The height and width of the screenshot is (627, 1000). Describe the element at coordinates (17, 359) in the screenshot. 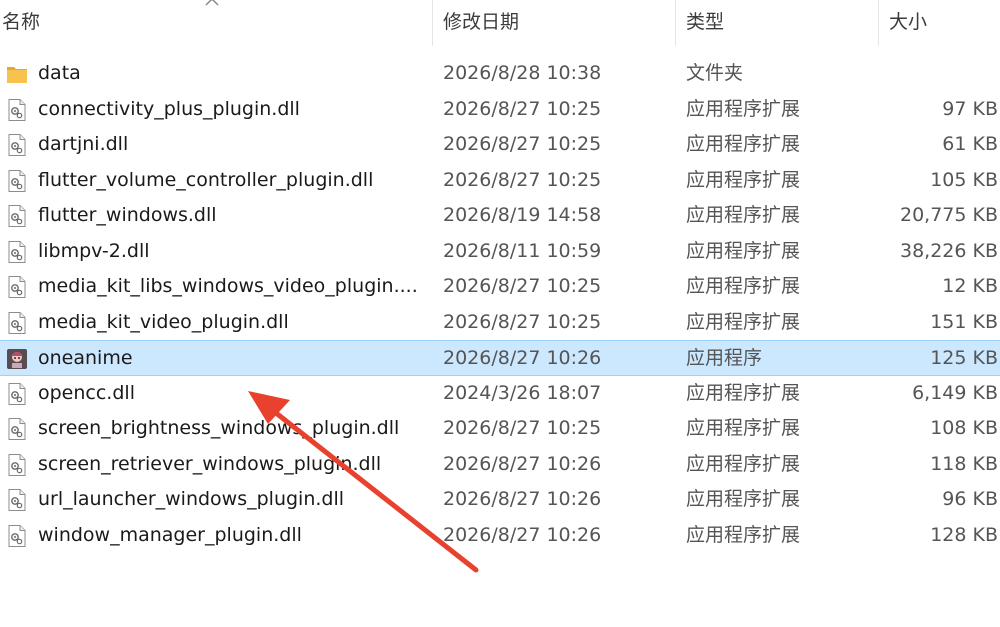

I see `app-icon` at that location.